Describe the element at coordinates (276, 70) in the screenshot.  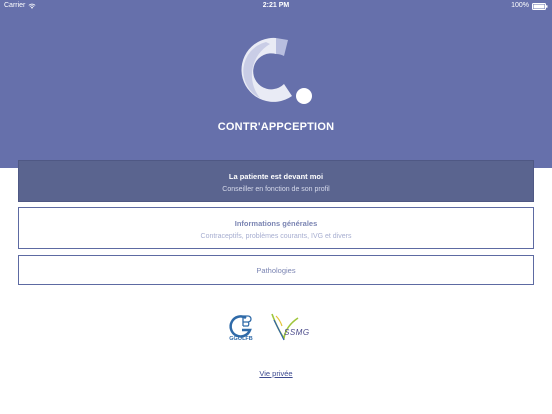
I see `app-logo-icon` at that location.